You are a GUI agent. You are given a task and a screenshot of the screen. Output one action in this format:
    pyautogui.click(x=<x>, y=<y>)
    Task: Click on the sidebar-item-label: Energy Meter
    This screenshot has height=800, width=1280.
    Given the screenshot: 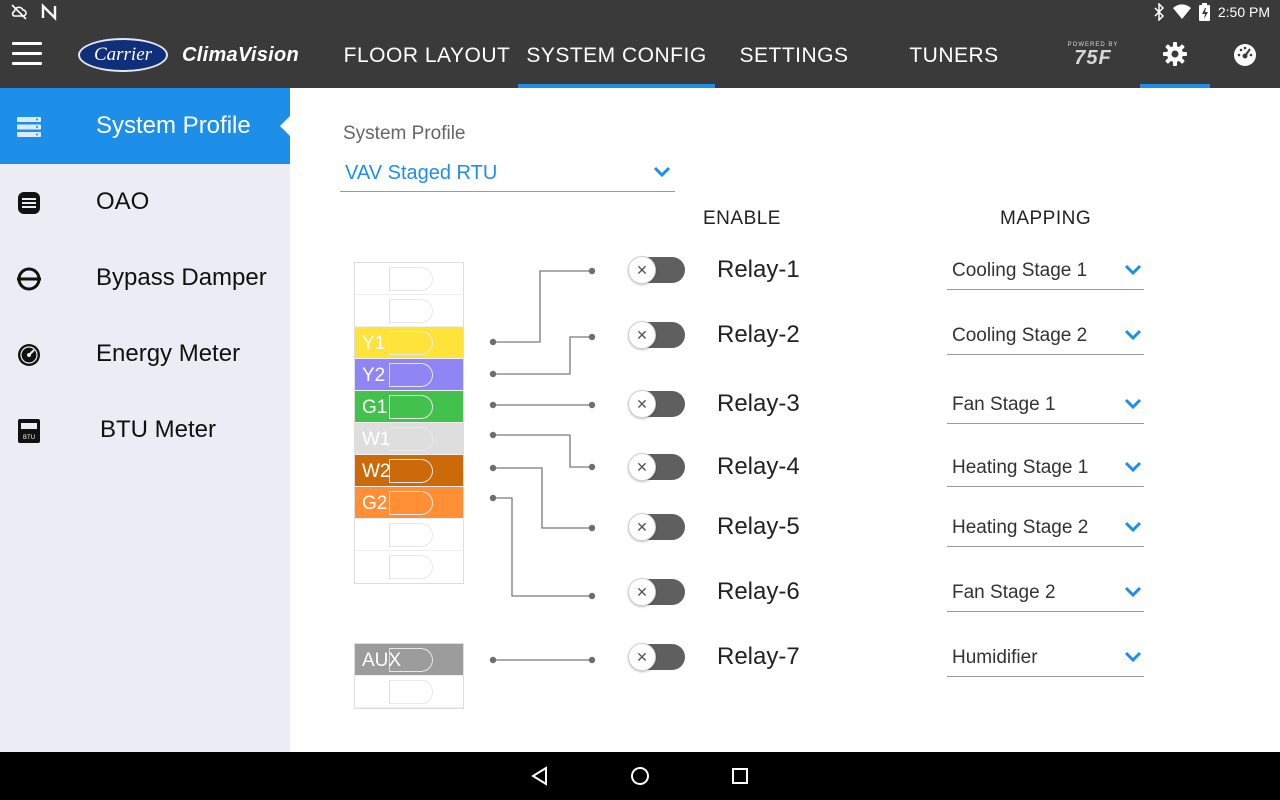 What is the action you would take?
    pyautogui.click(x=168, y=353)
    